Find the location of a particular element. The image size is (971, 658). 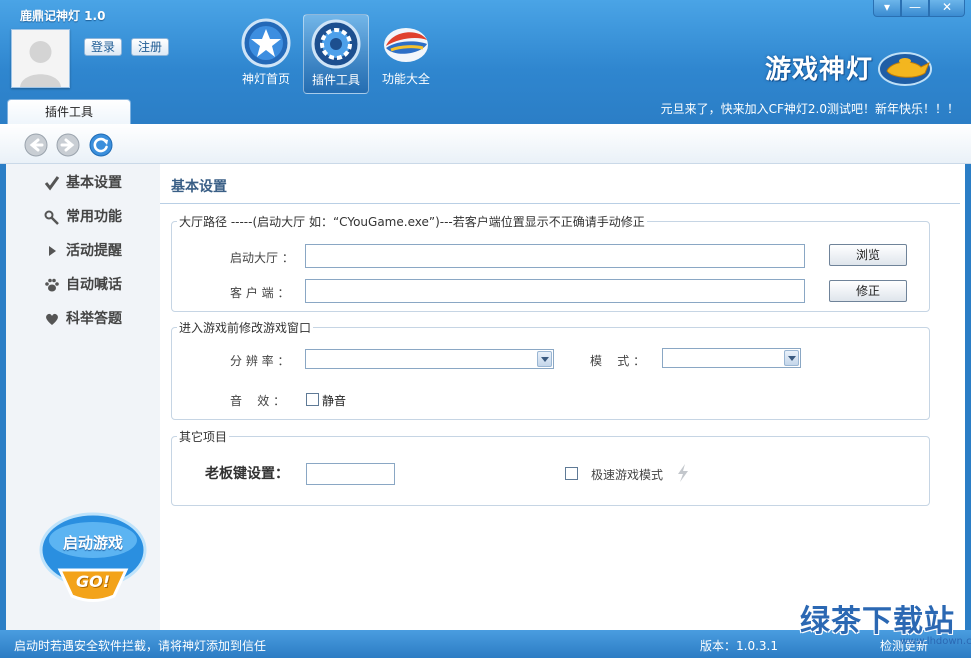

sidebar-item-exam-quiz: 科举答题 is located at coordinates (83, 319).